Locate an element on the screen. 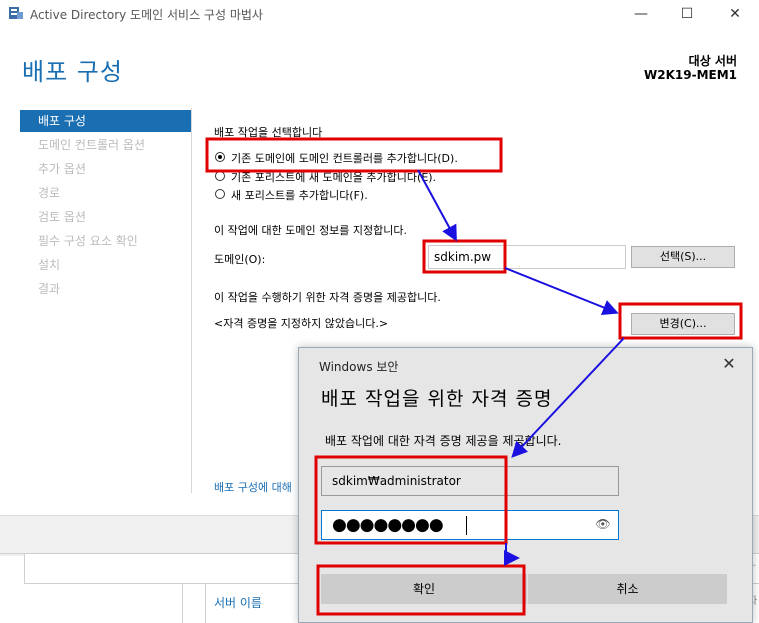  credentials-status: <자격 증명을 지정하지 않았습니다.> is located at coordinates (301, 323).